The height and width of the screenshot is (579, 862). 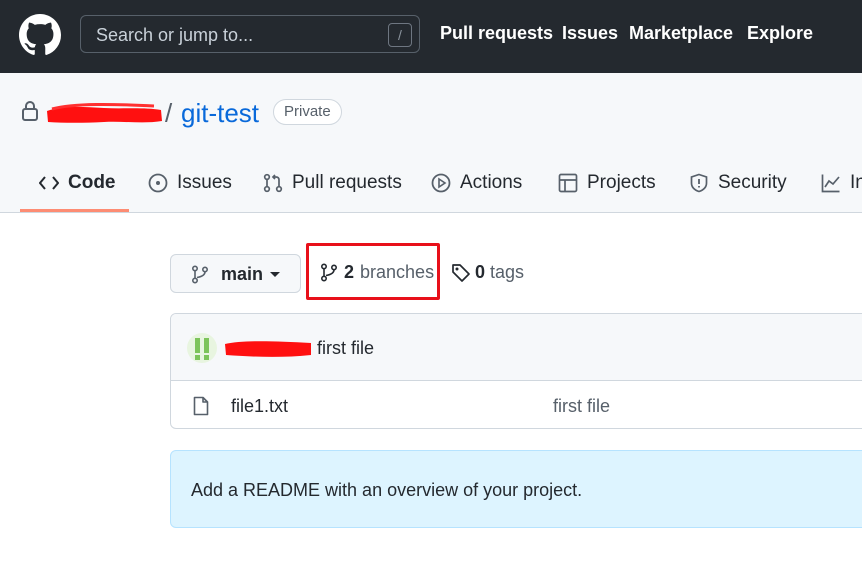 I want to click on graph-icon, so click(x=830, y=183).